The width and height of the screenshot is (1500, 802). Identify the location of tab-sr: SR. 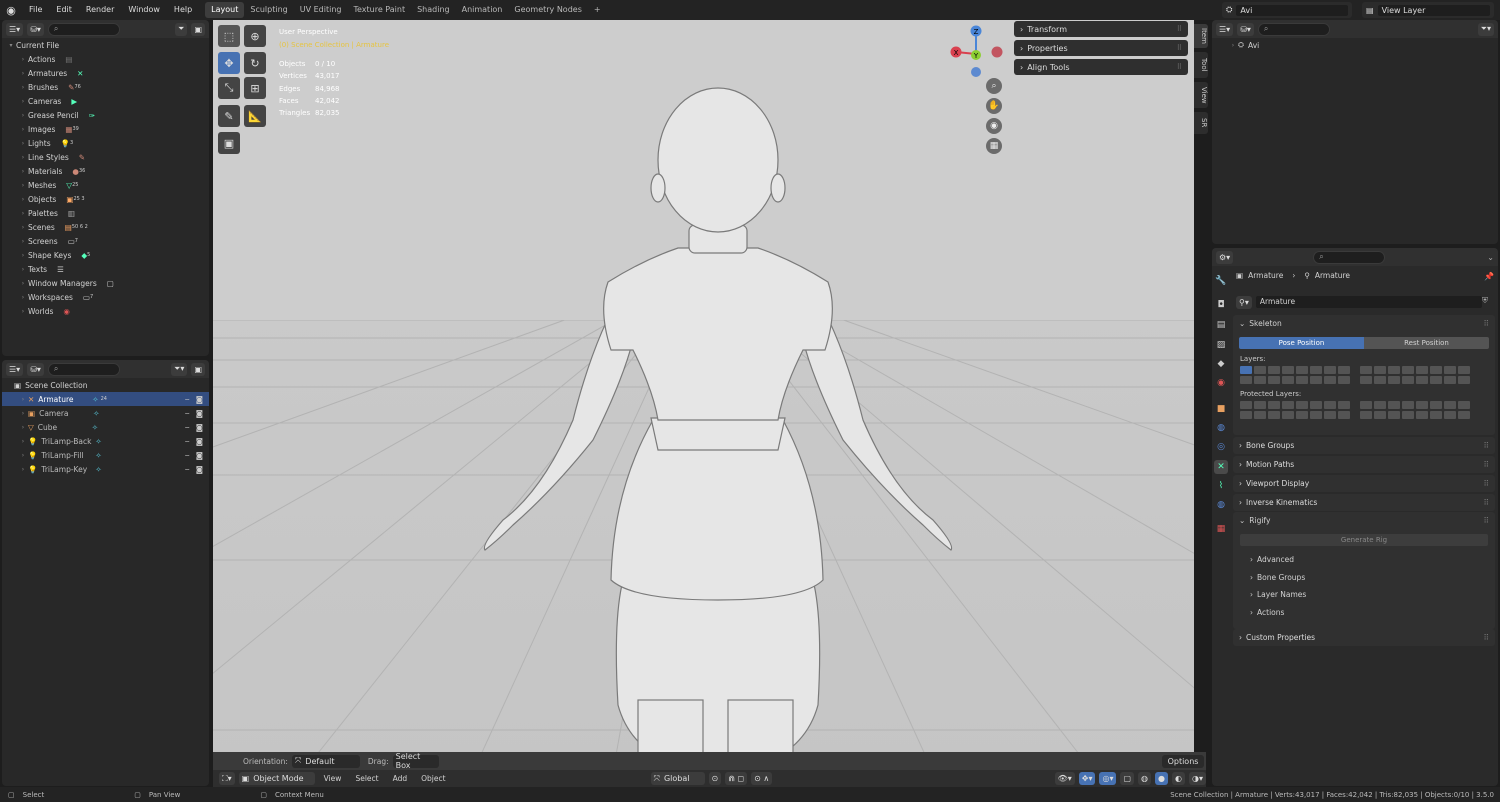
(1201, 123).